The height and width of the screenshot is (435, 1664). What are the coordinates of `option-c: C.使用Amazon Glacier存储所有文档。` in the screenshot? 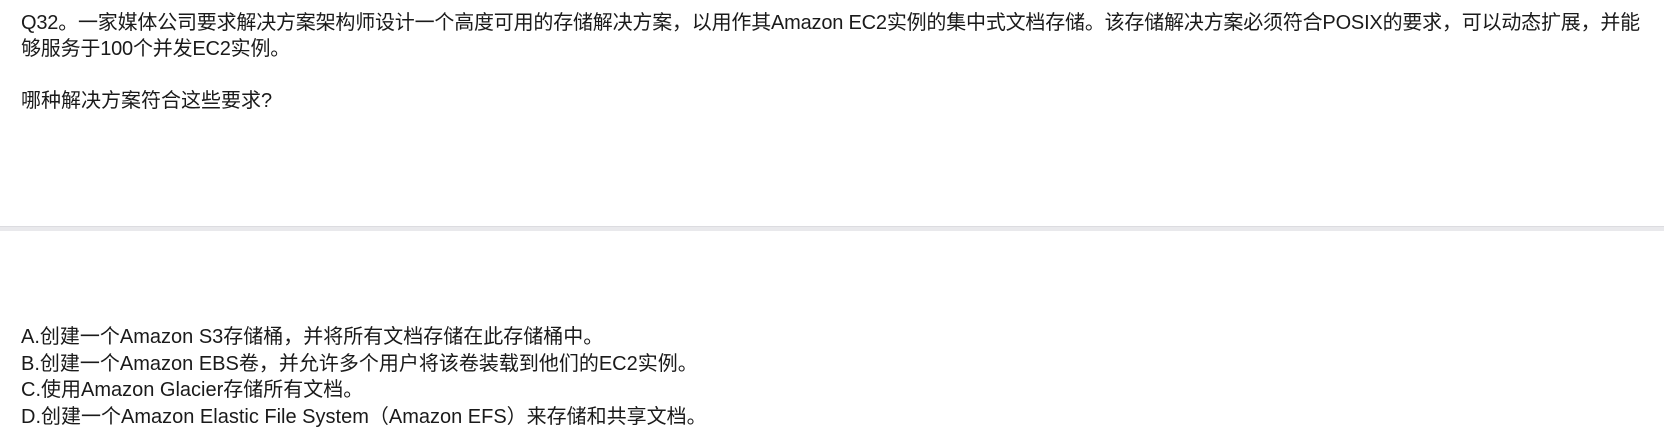 It's located at (364, 390).